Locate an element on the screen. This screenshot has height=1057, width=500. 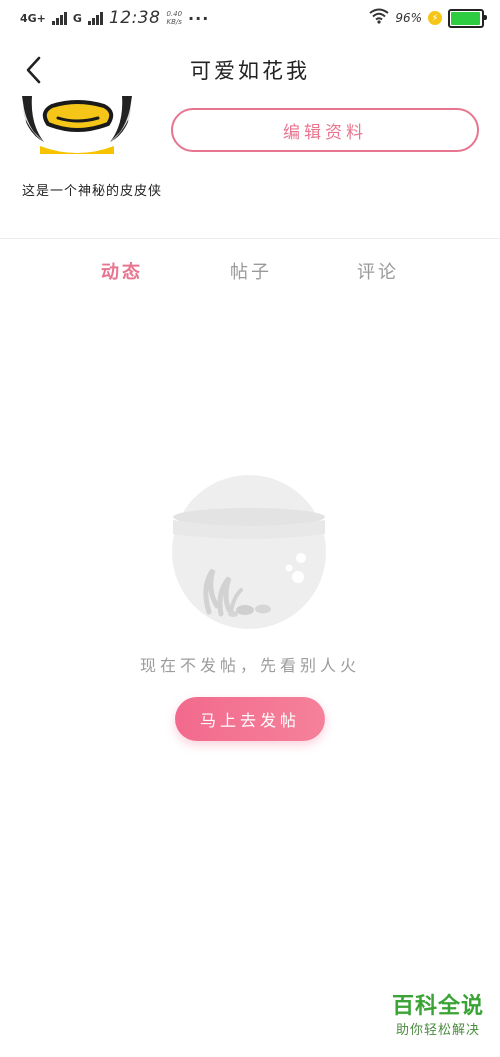
section-divider is located at coordinates (250, 238).